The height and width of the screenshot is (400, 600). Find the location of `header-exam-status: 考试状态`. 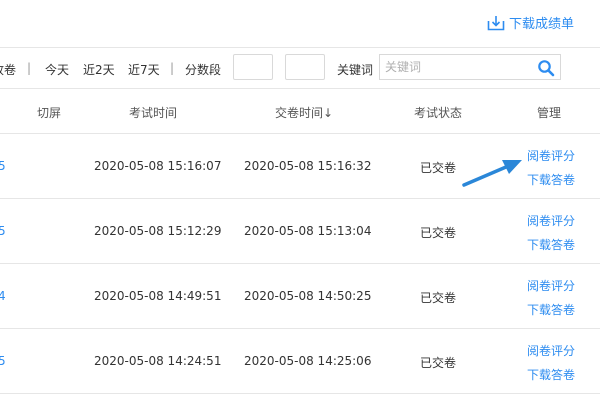

header-exam-status: 考试状态 is located at coordinates (438, 113).